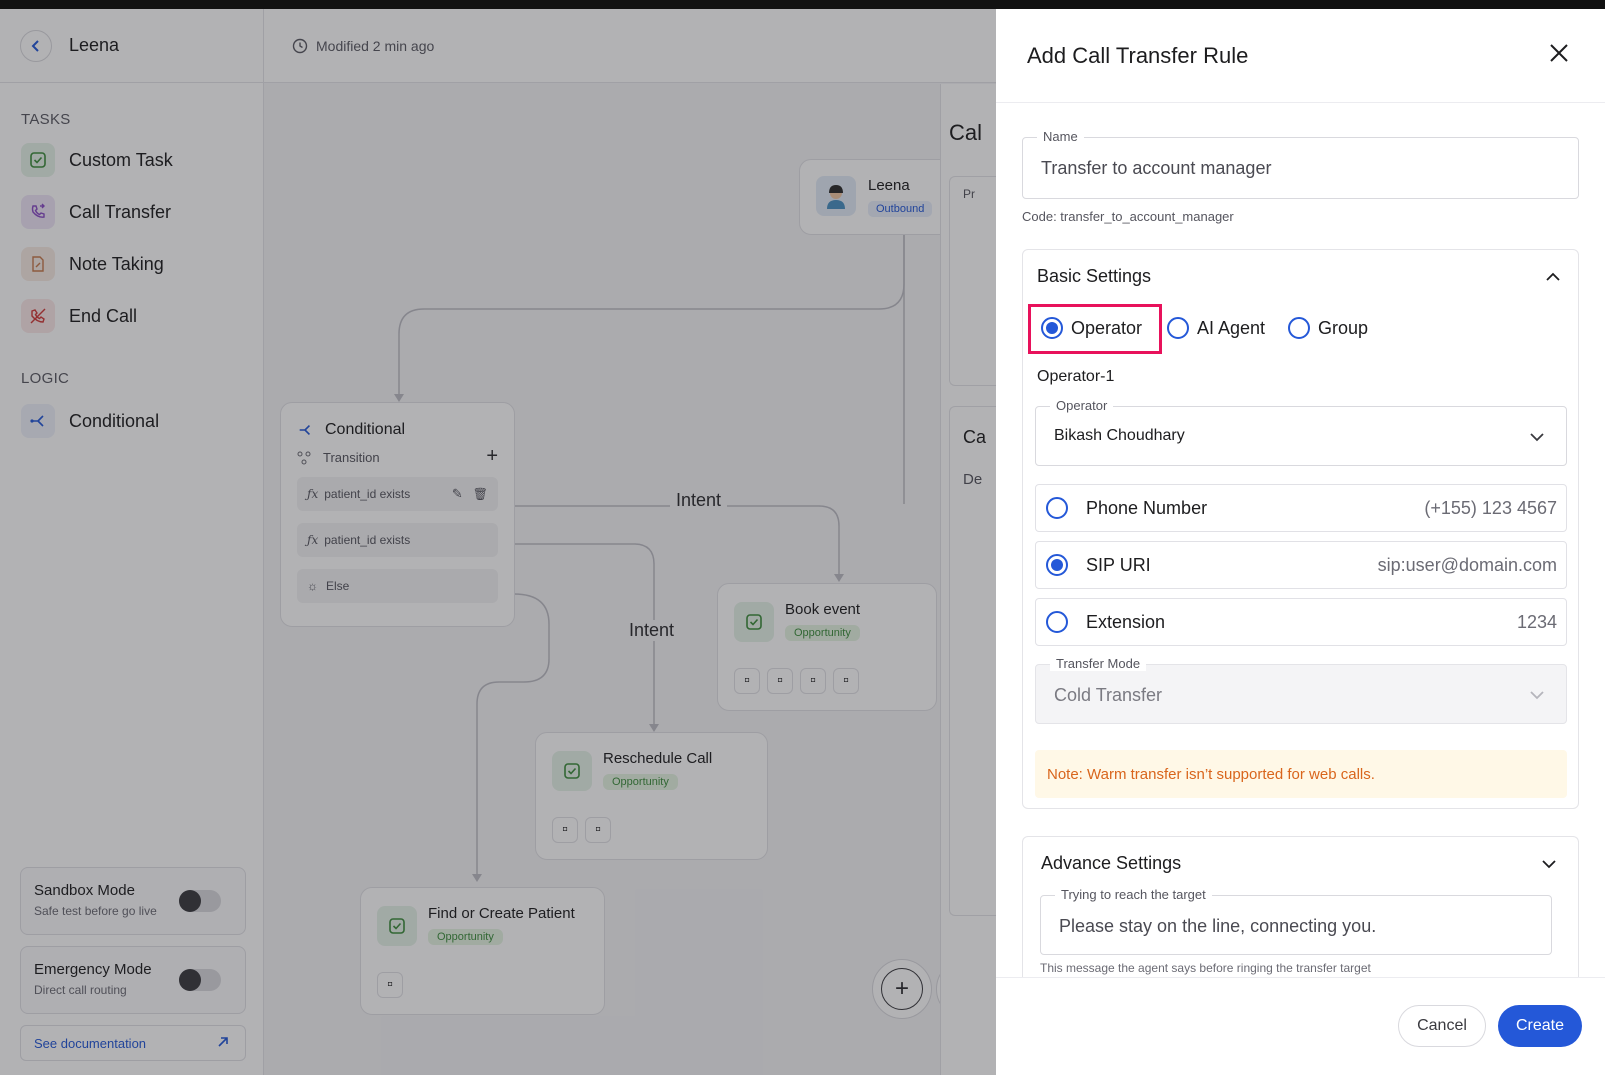 This screenshot has height=1075, width=1605. What do you see at coordinates (1111, 863) in the screenshot?
I see `advance-settings-title: Advance Settings` at bounding box center [1111, 863].